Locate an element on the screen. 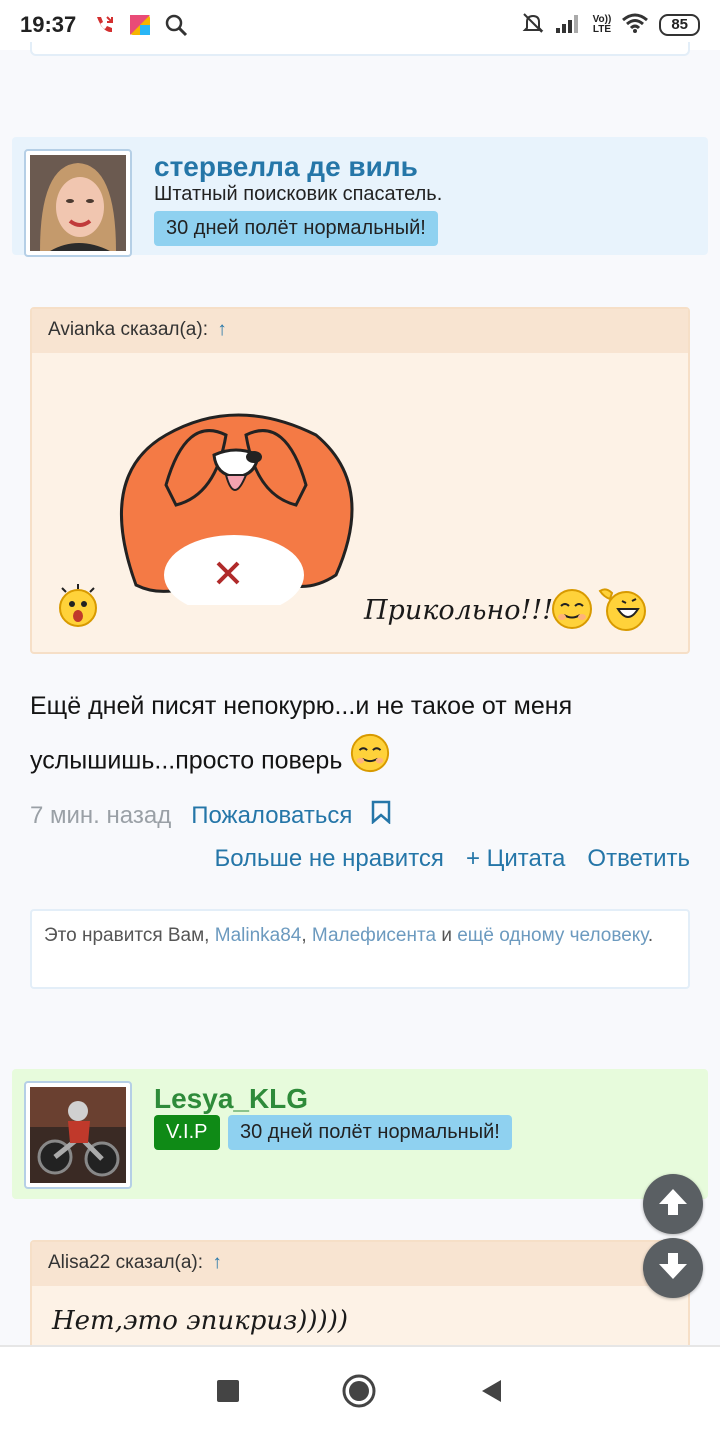 The image size is (720, 1440). home-button is located at coordinates (359, 1393).